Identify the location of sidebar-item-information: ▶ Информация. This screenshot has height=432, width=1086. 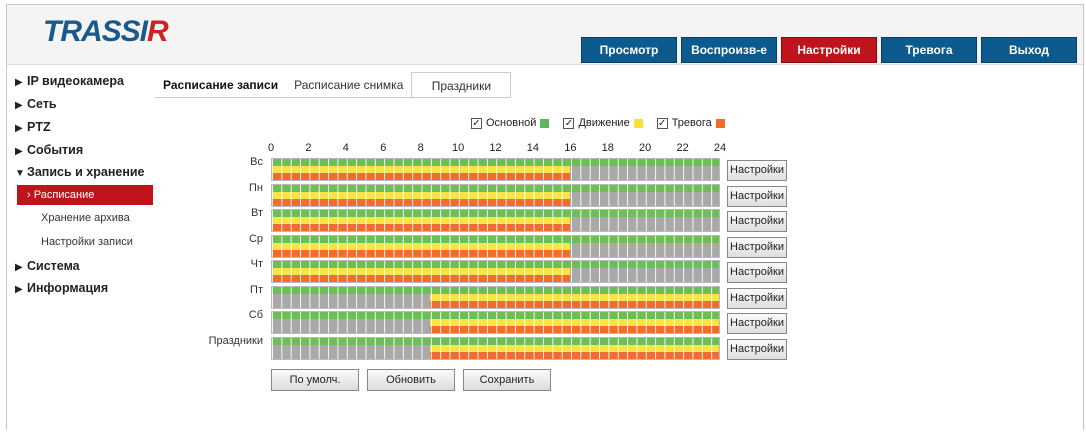
(61, 288).